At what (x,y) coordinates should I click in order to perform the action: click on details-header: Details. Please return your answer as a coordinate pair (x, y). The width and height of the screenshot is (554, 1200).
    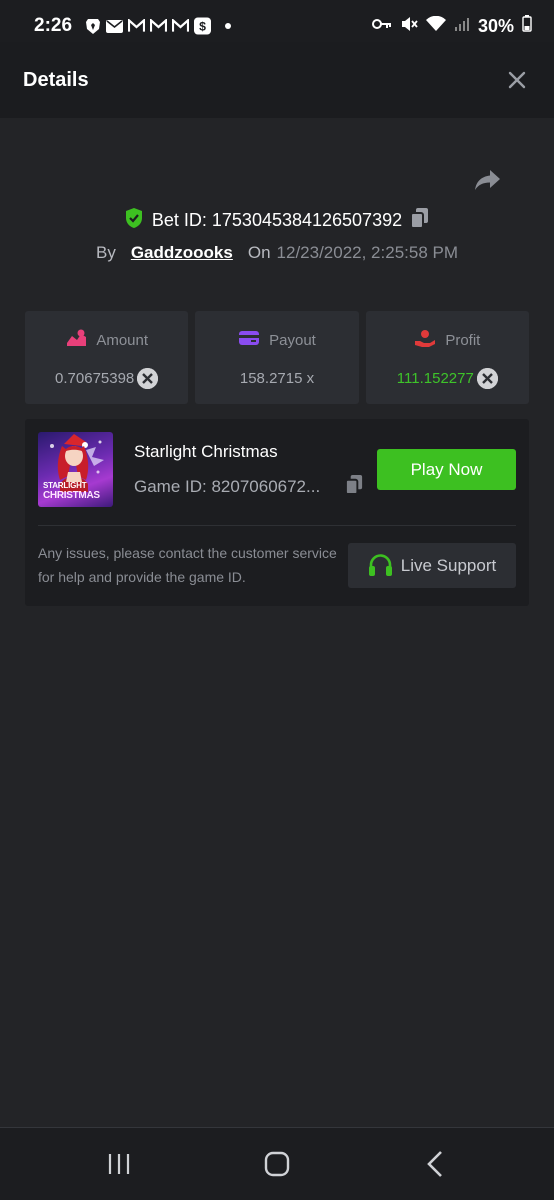
    Looking at the image, I should click on (277, 80).